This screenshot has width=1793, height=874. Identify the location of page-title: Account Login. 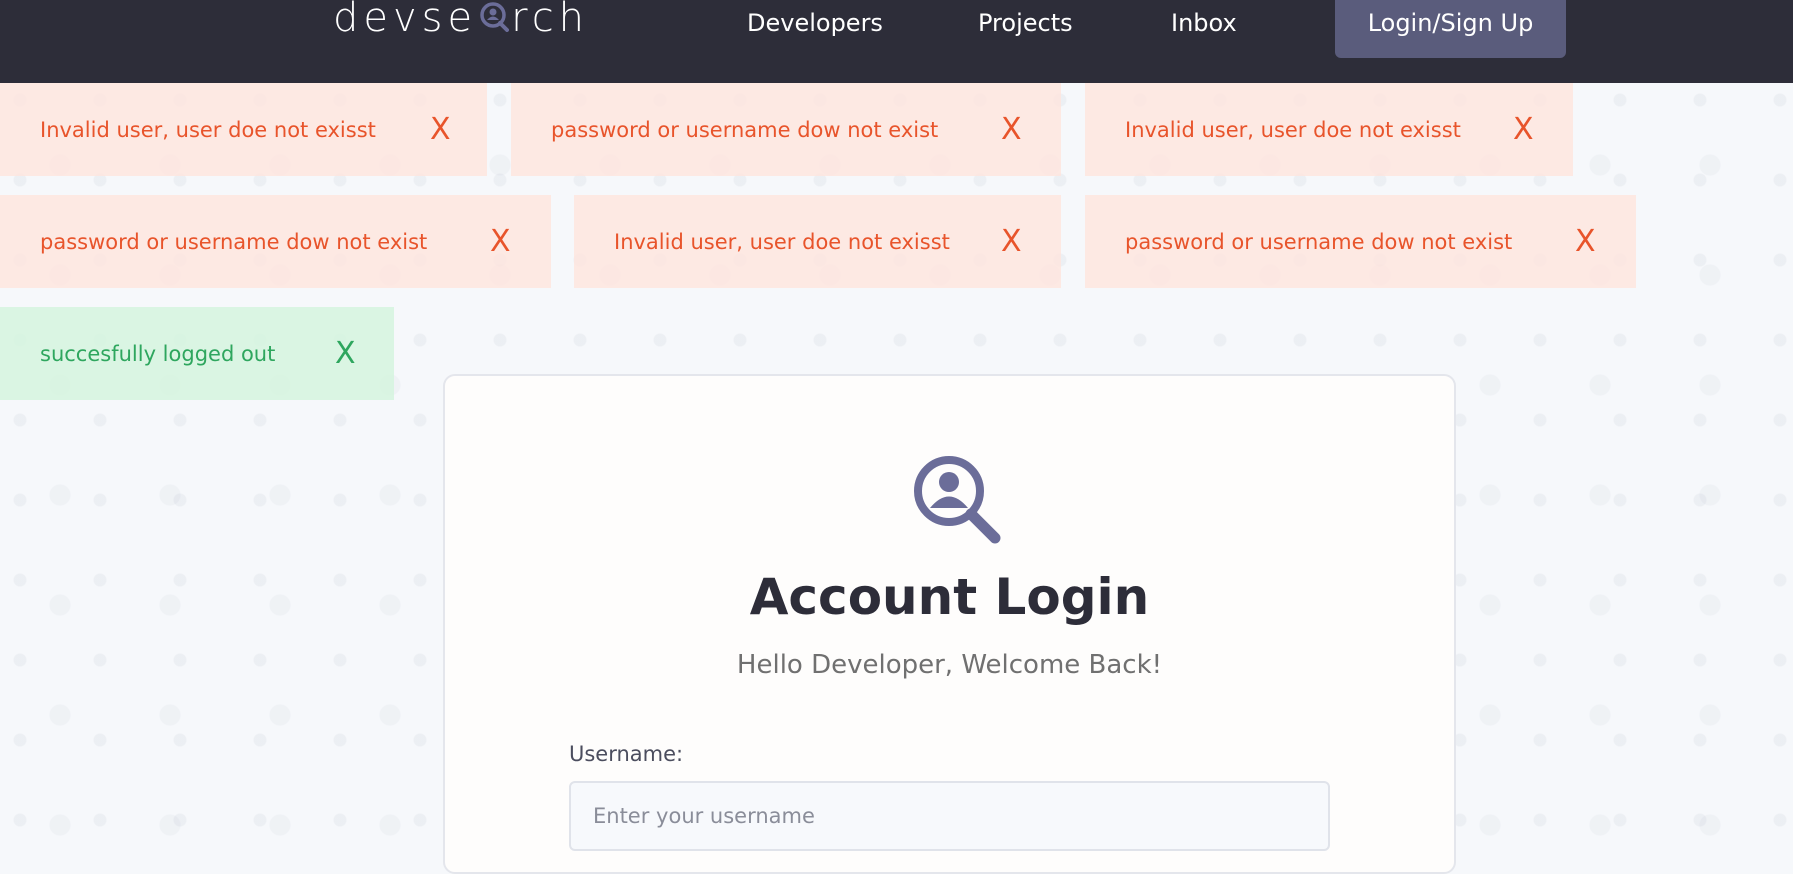
(949, 597).